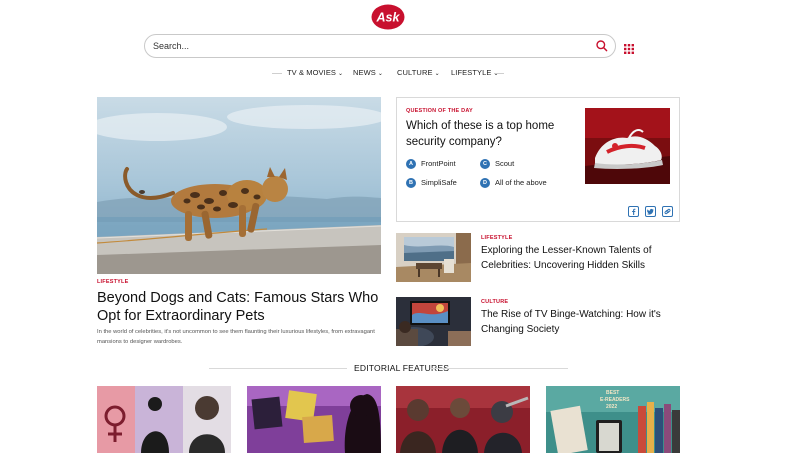 The width and height of the screenshot is (800, 453). Describe the element at coordinates (368, 46) in the screenshot. I see `search-input` at that location.